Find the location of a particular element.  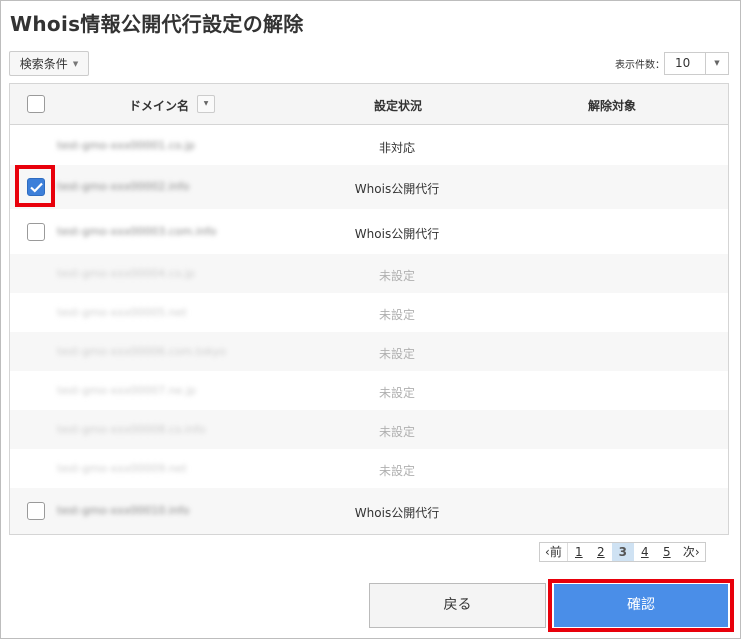

domain-name-cell: test-gmo-xxx00003.com.info is located at coordinates (137, 231).